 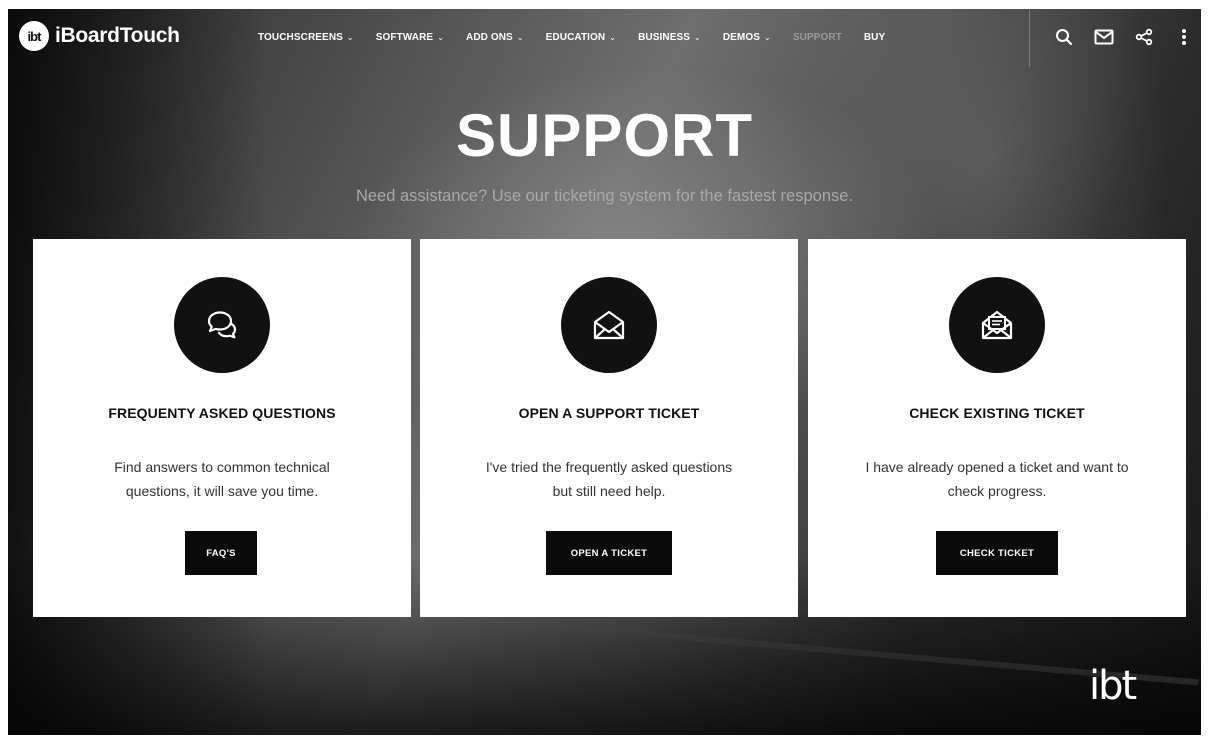 I want to click on nav-item-software: SOFTWARE ⌄, so click(x=410, y=37).